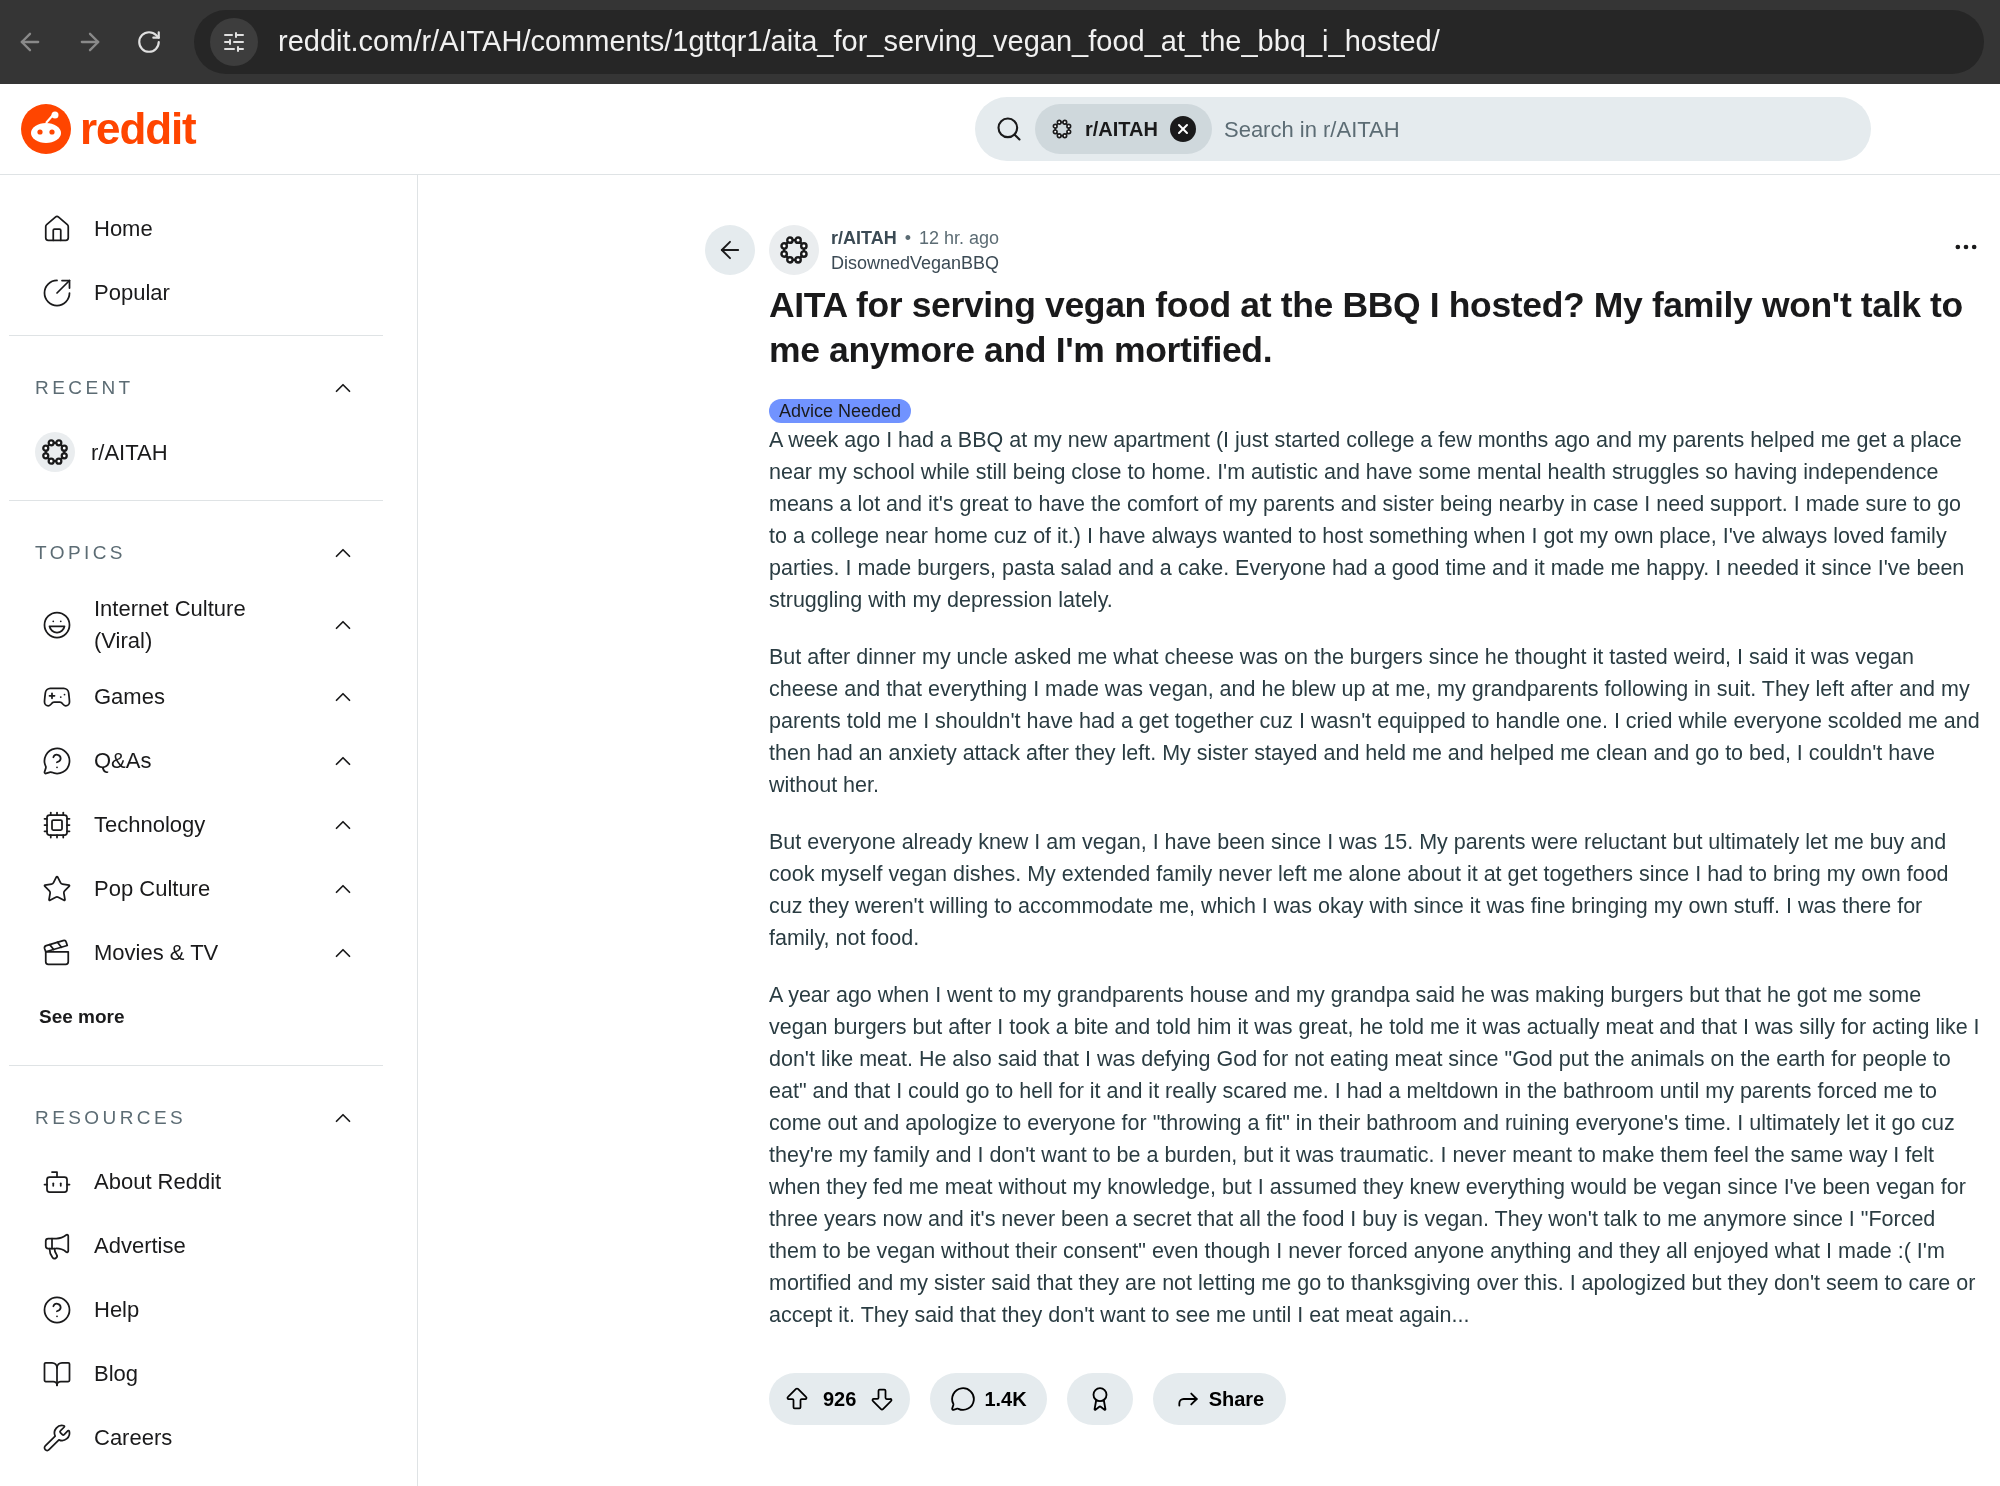  What do you see at coordinates (149, 42) in the screenshot?
I see `reload-icon` at bounding box center [149, 42].